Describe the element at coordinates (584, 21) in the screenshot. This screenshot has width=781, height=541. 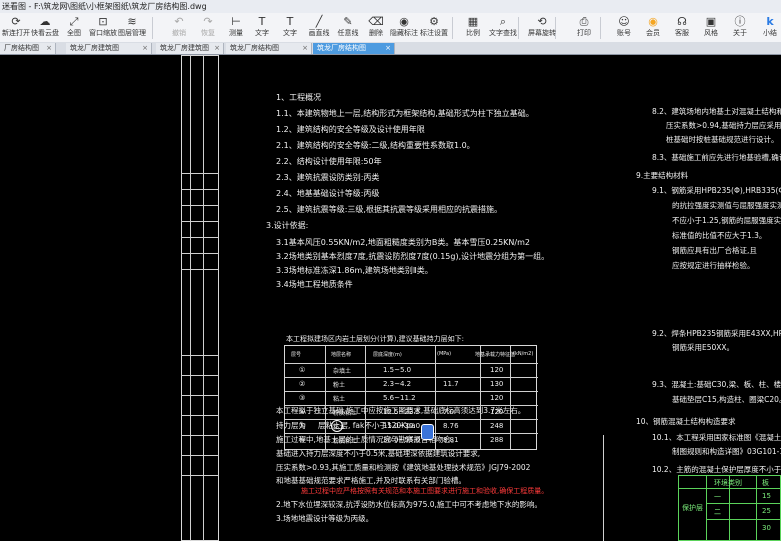
I see `print-icon: ⎙` at that location.